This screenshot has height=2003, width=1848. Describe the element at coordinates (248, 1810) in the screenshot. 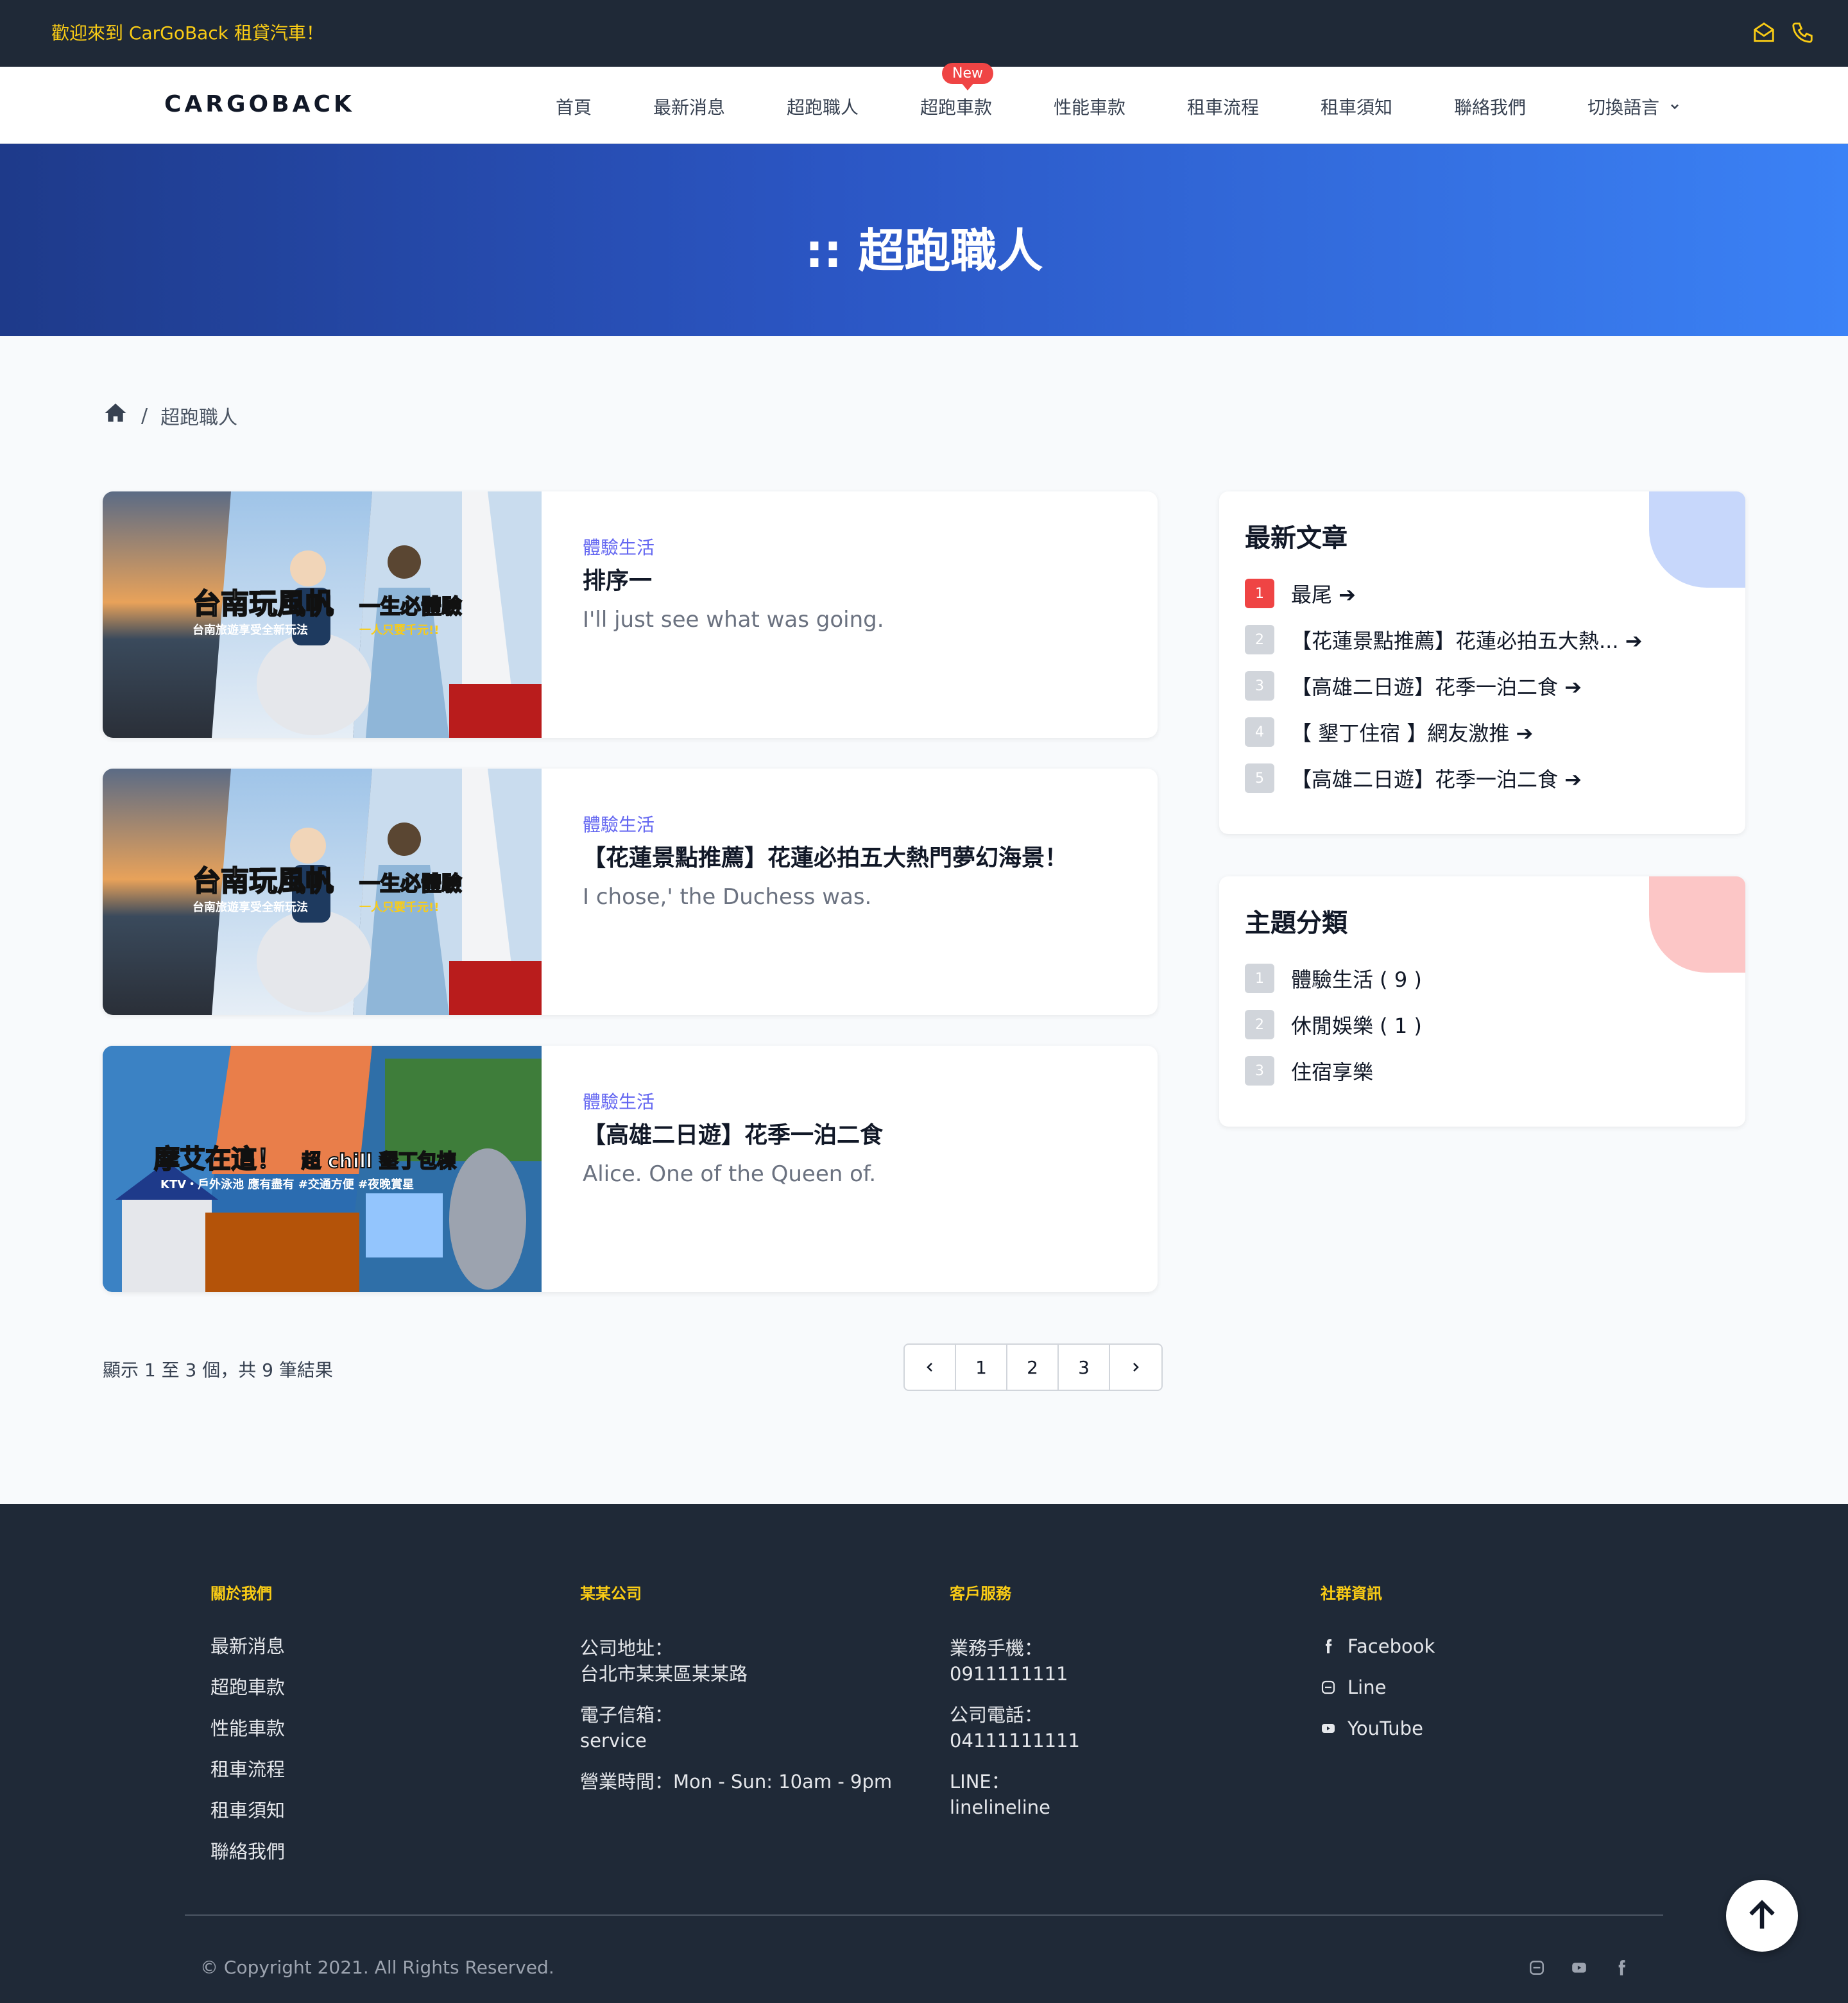

I see `footer-link-notice: 租車須知` at that location.